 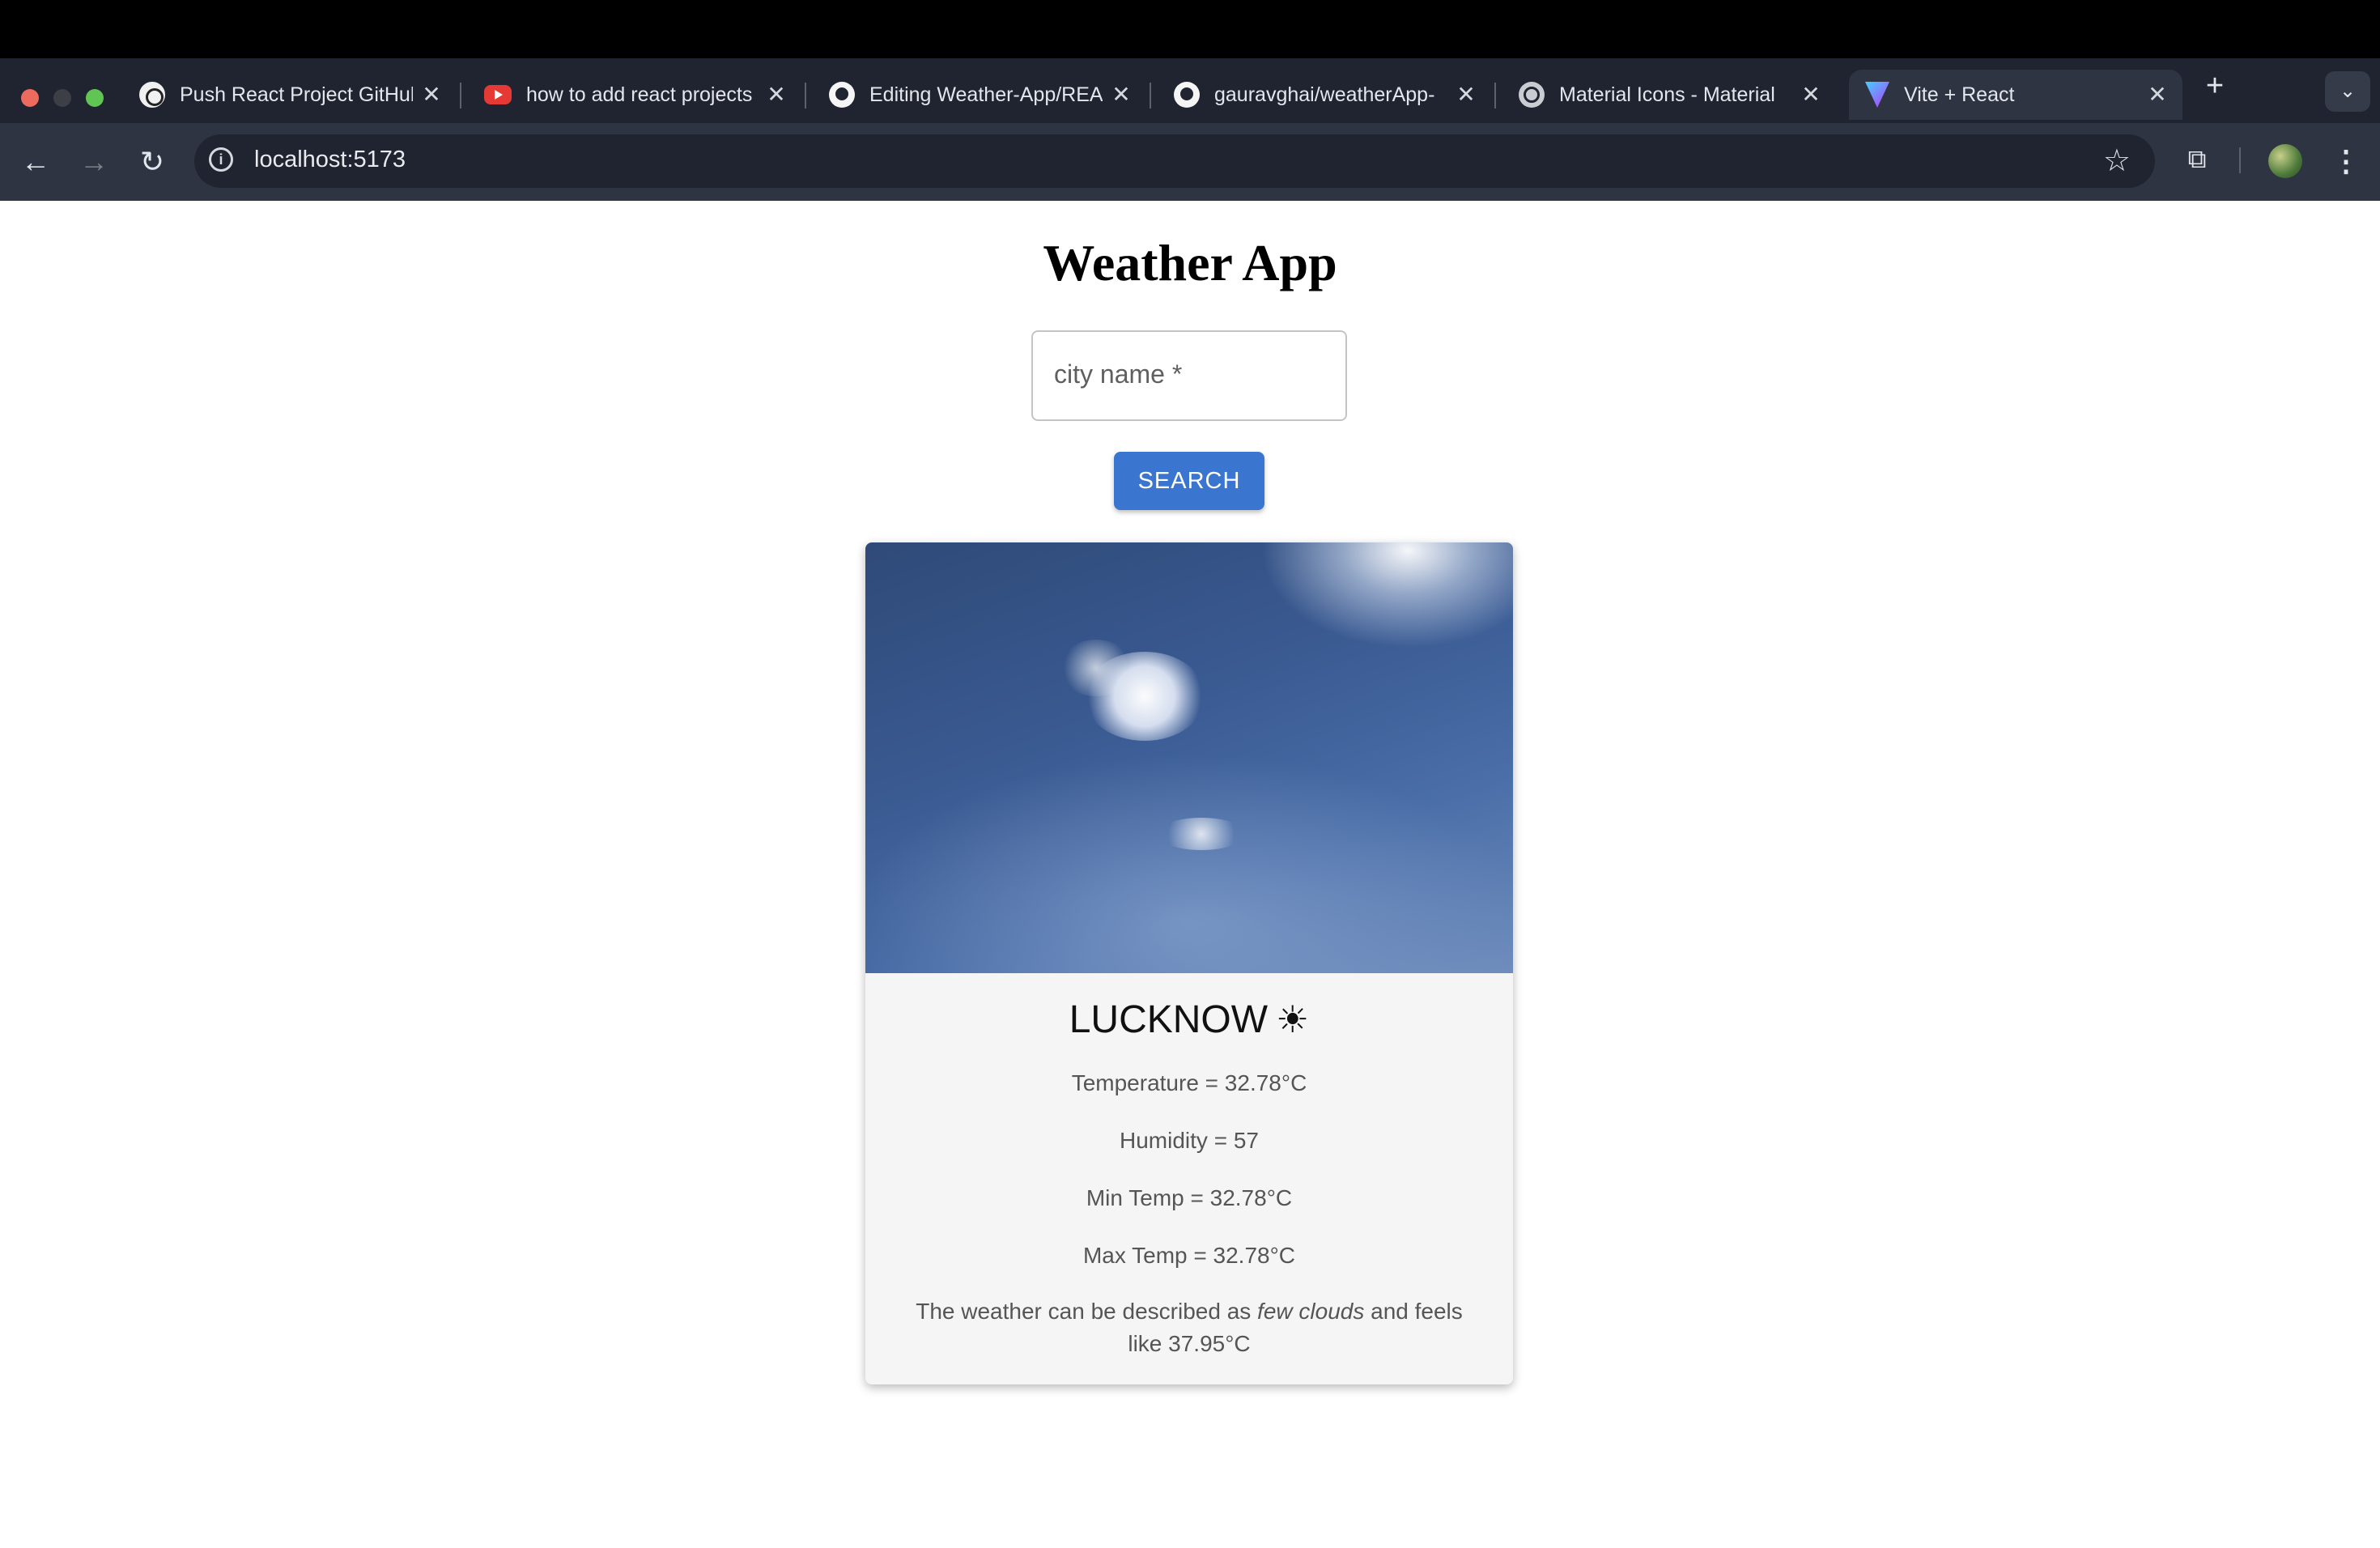 What do you see at coordinates (2016, 95) in the screenshot?
I see `tab-vite-react: Vite + React ✕` at bounding box center [2016, 95].